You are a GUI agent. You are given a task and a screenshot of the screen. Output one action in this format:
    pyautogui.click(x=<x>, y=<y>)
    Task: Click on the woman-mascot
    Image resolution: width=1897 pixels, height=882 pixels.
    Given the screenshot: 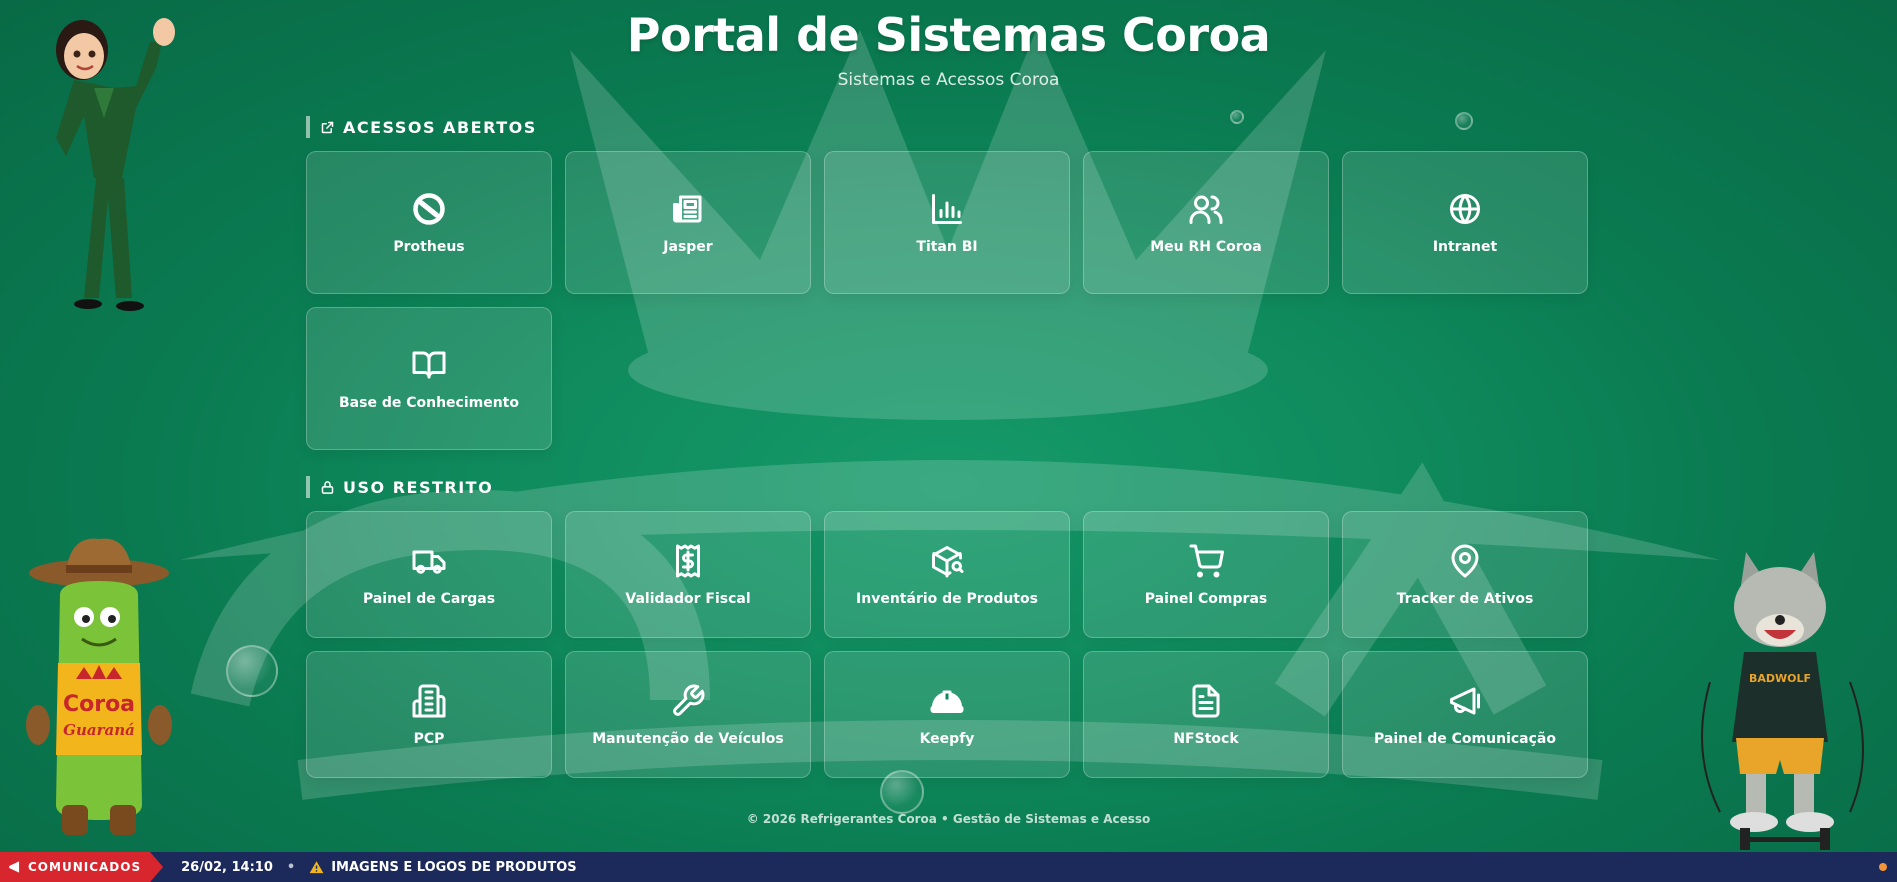 What is the action you would take?
    pyautogui.click(x=115, y=164)
    